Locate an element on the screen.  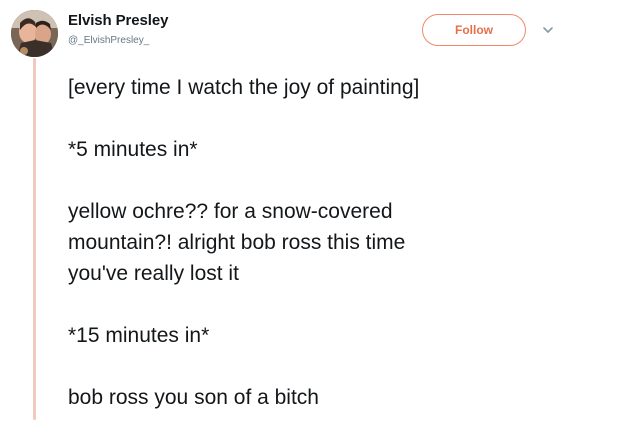
chevron-down-icon is located at coordinates (548, 30).